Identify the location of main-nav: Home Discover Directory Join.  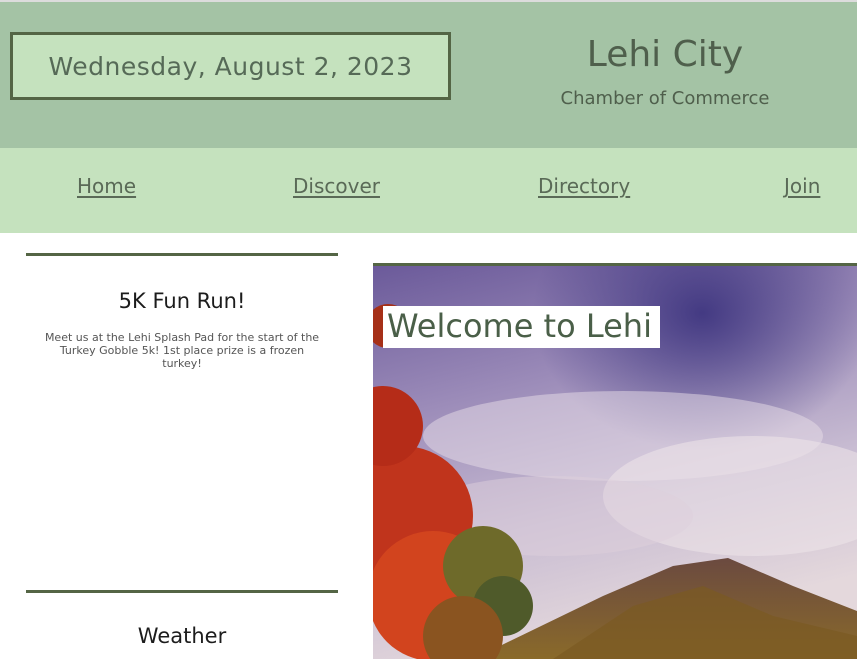
(428, 190).